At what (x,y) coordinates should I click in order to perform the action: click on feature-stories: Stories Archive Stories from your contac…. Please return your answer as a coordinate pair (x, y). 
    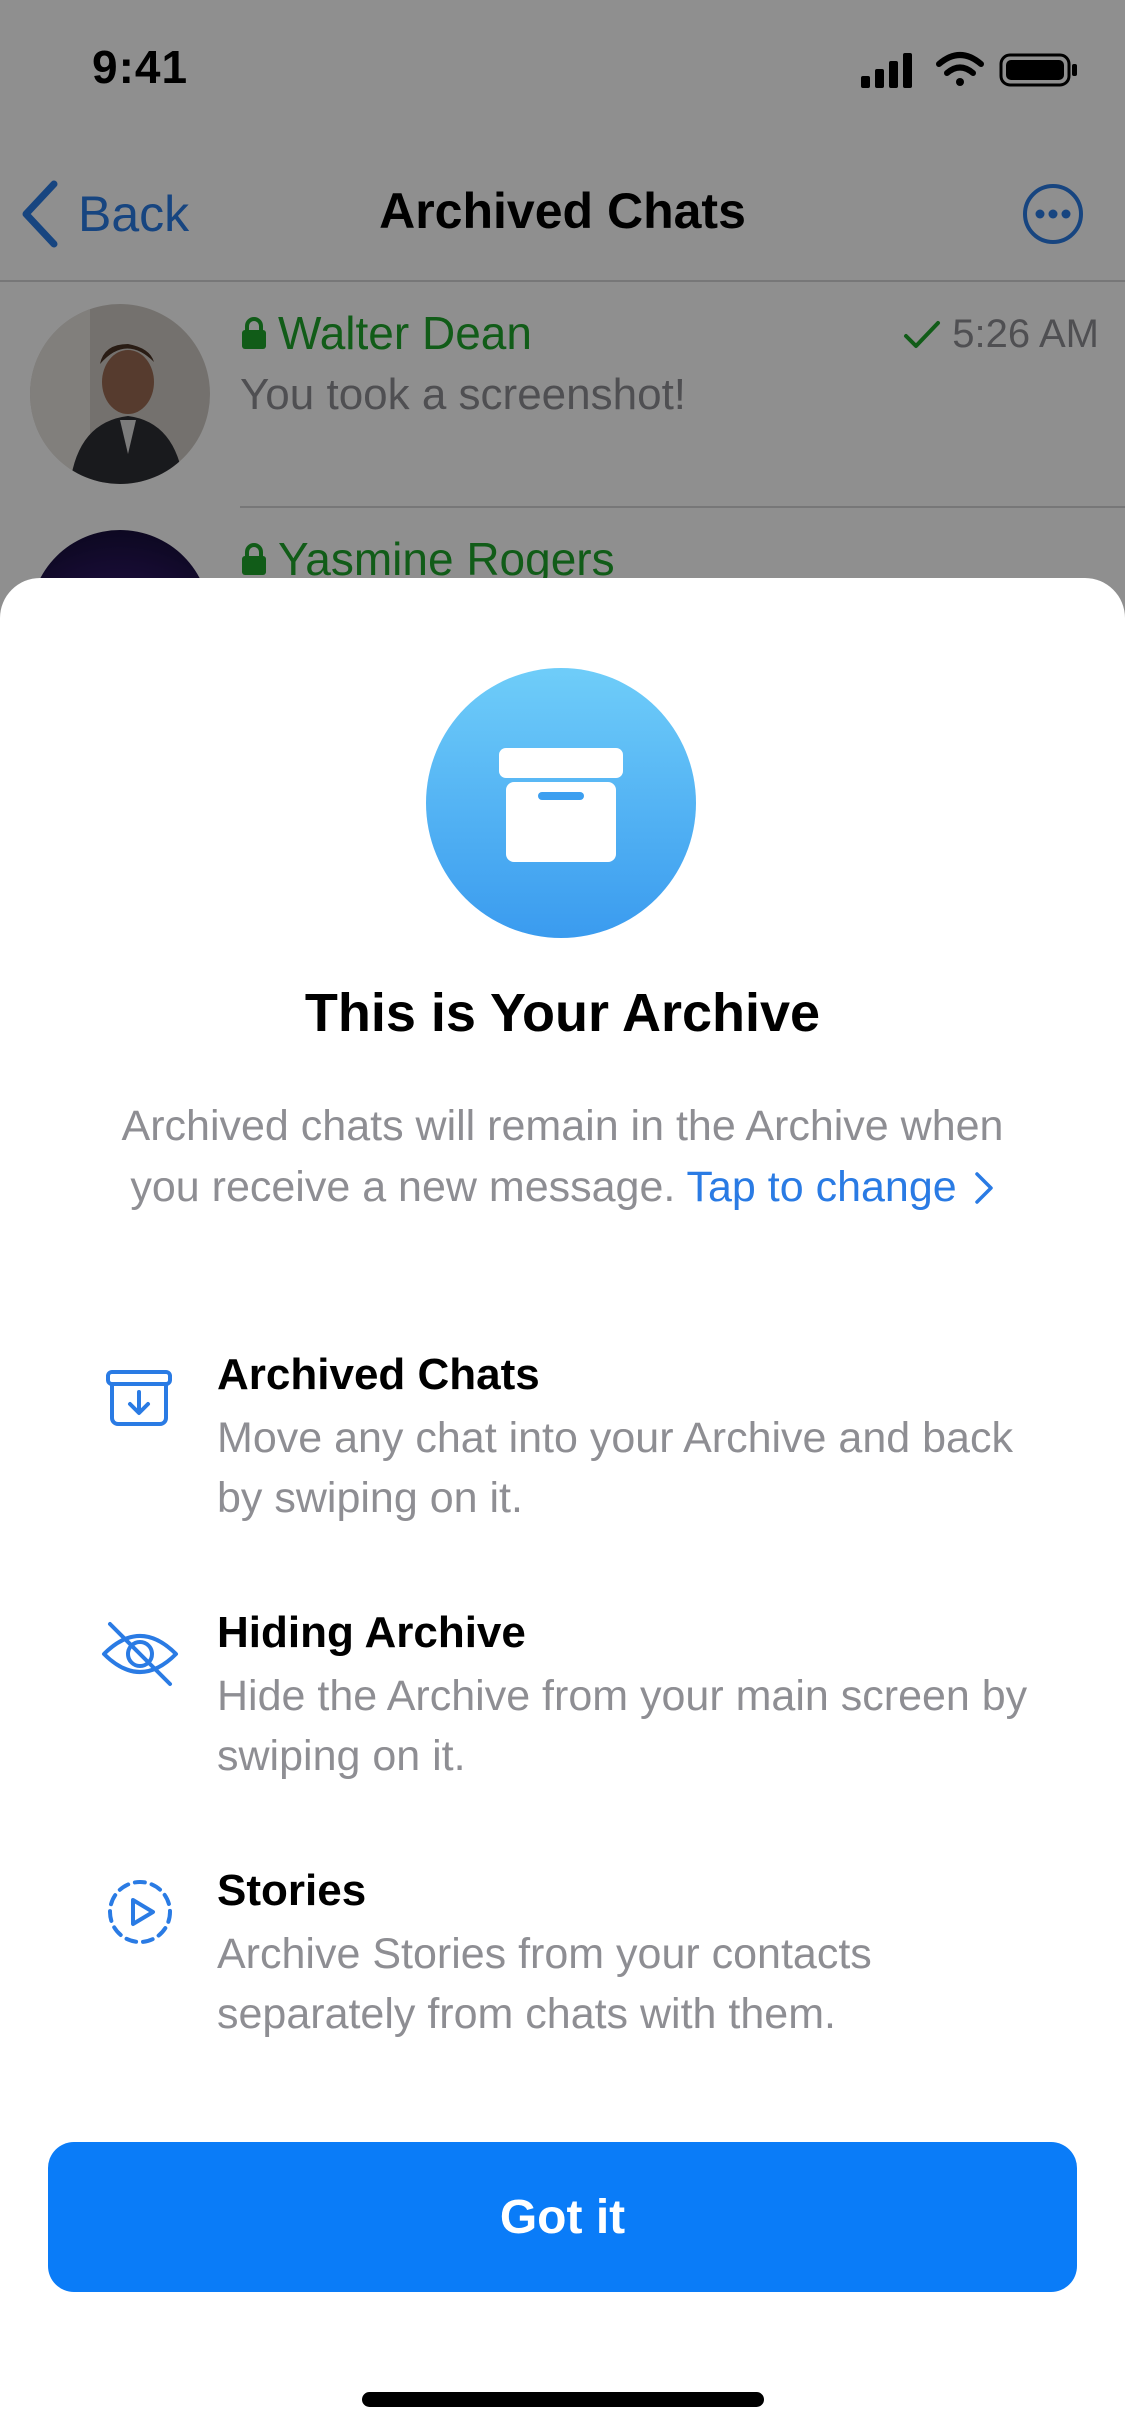
    Looking at the image, I should click on (562, 1966).